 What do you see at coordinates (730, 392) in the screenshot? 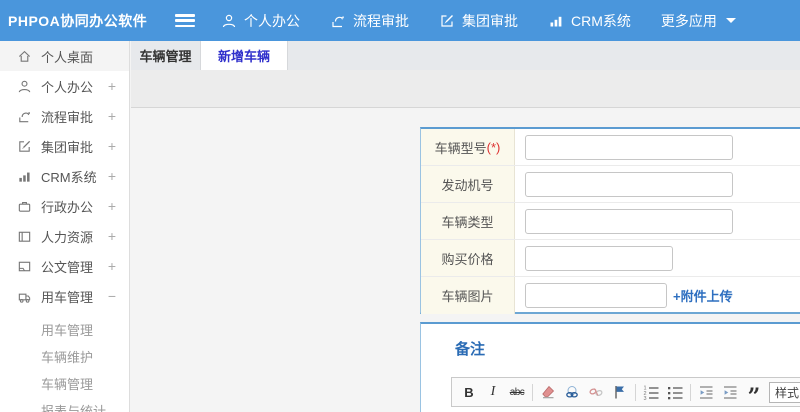
I see `indent-button` at bounding box center [730, 392].